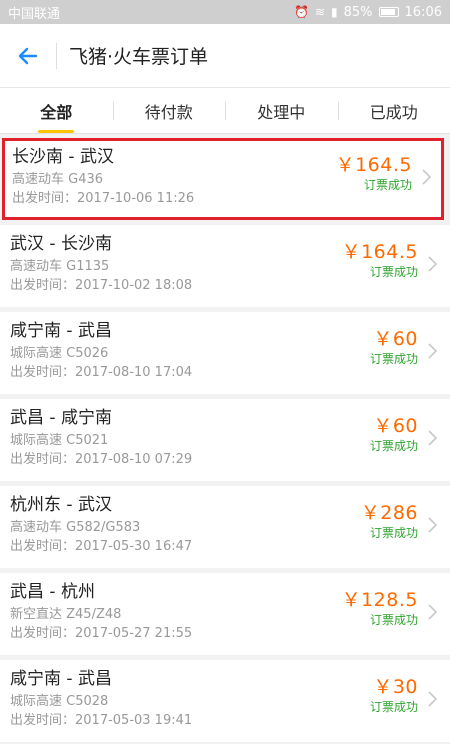 The width and height of the screenshot is (450, 744). What do you see at coordinates (225, 12) in the screenshot?
I see `status-bar: 中国联通 ⏰ ≋ ▮ 85% 16:06` at bounding box center [225, 12].